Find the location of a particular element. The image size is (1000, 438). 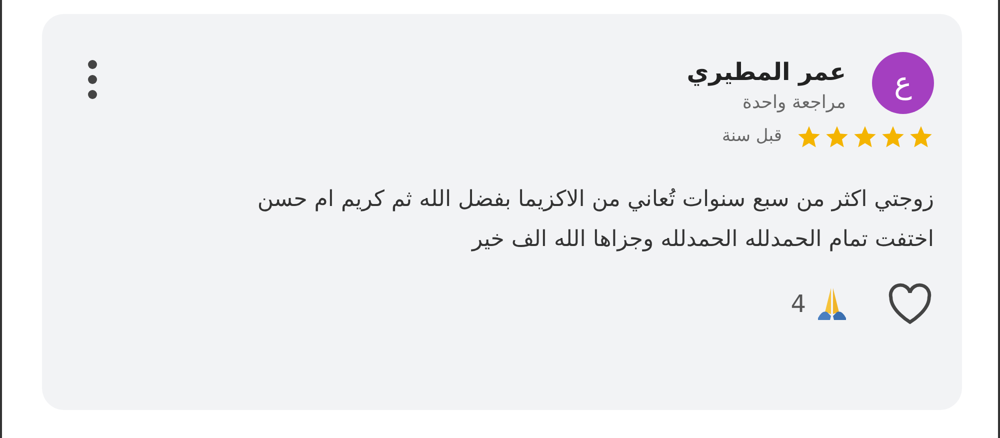

review-text: زوجتي اكثر من سبع سنوات تُعاني من الاكزيما بفضل الله ثم كريم ام حسن اختفت تمام الحمدلله الحمدلله وجزاها الله الف خير is located at coordinates (595, 220).